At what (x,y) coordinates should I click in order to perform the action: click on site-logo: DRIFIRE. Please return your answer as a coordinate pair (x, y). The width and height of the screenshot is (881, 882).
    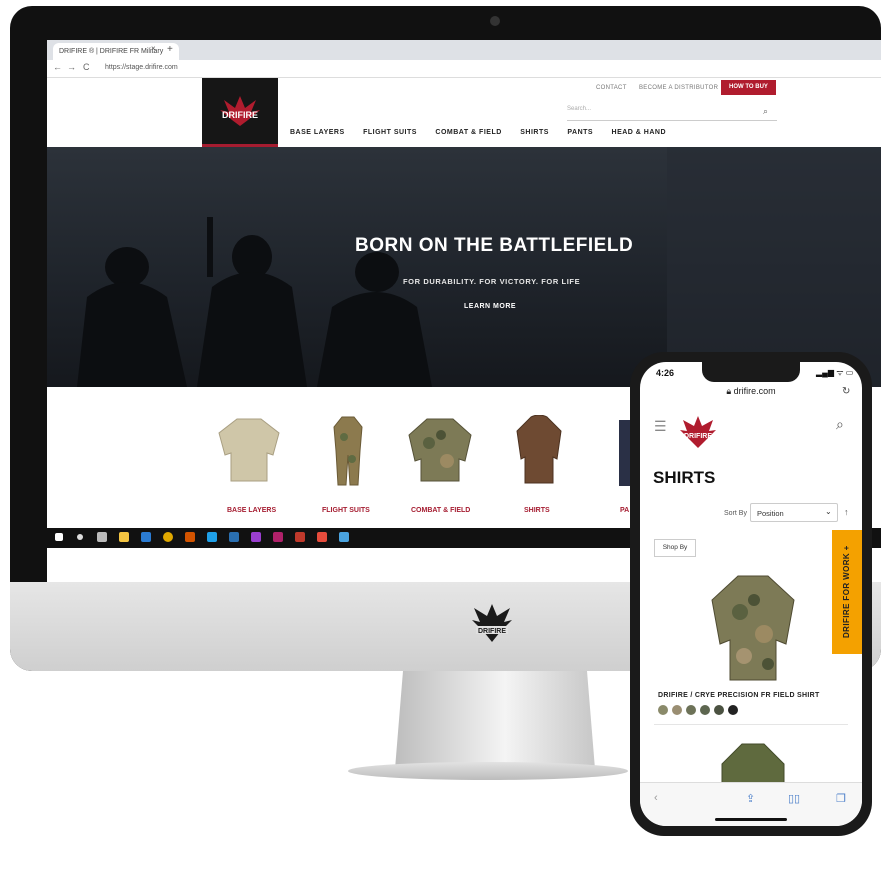
    Looking at the image, I should click on (240, 112).